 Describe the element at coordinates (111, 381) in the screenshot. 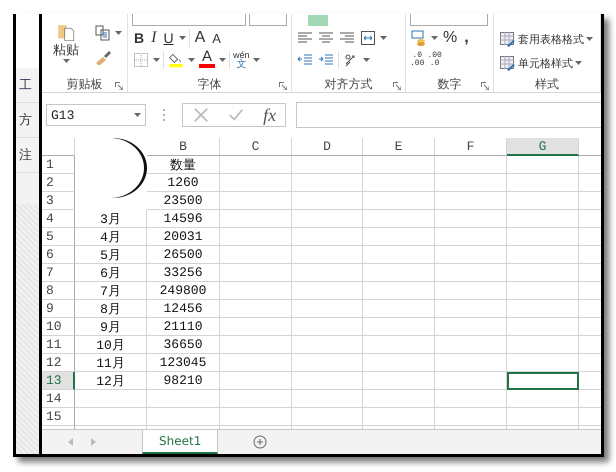

I see `table-cell: 12月` at that location.